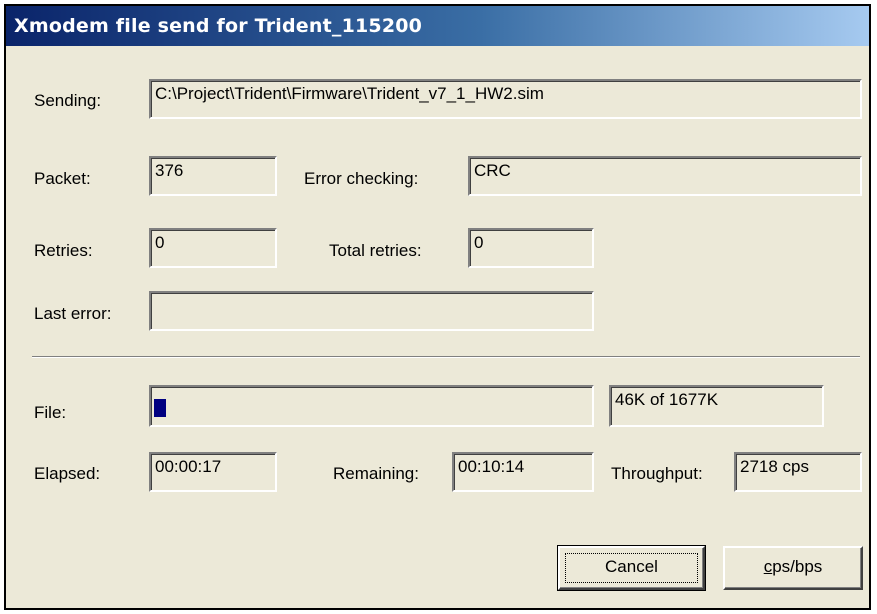 The image size is (877, 614). I want to click on file-progress-fill, so click(160, 408).